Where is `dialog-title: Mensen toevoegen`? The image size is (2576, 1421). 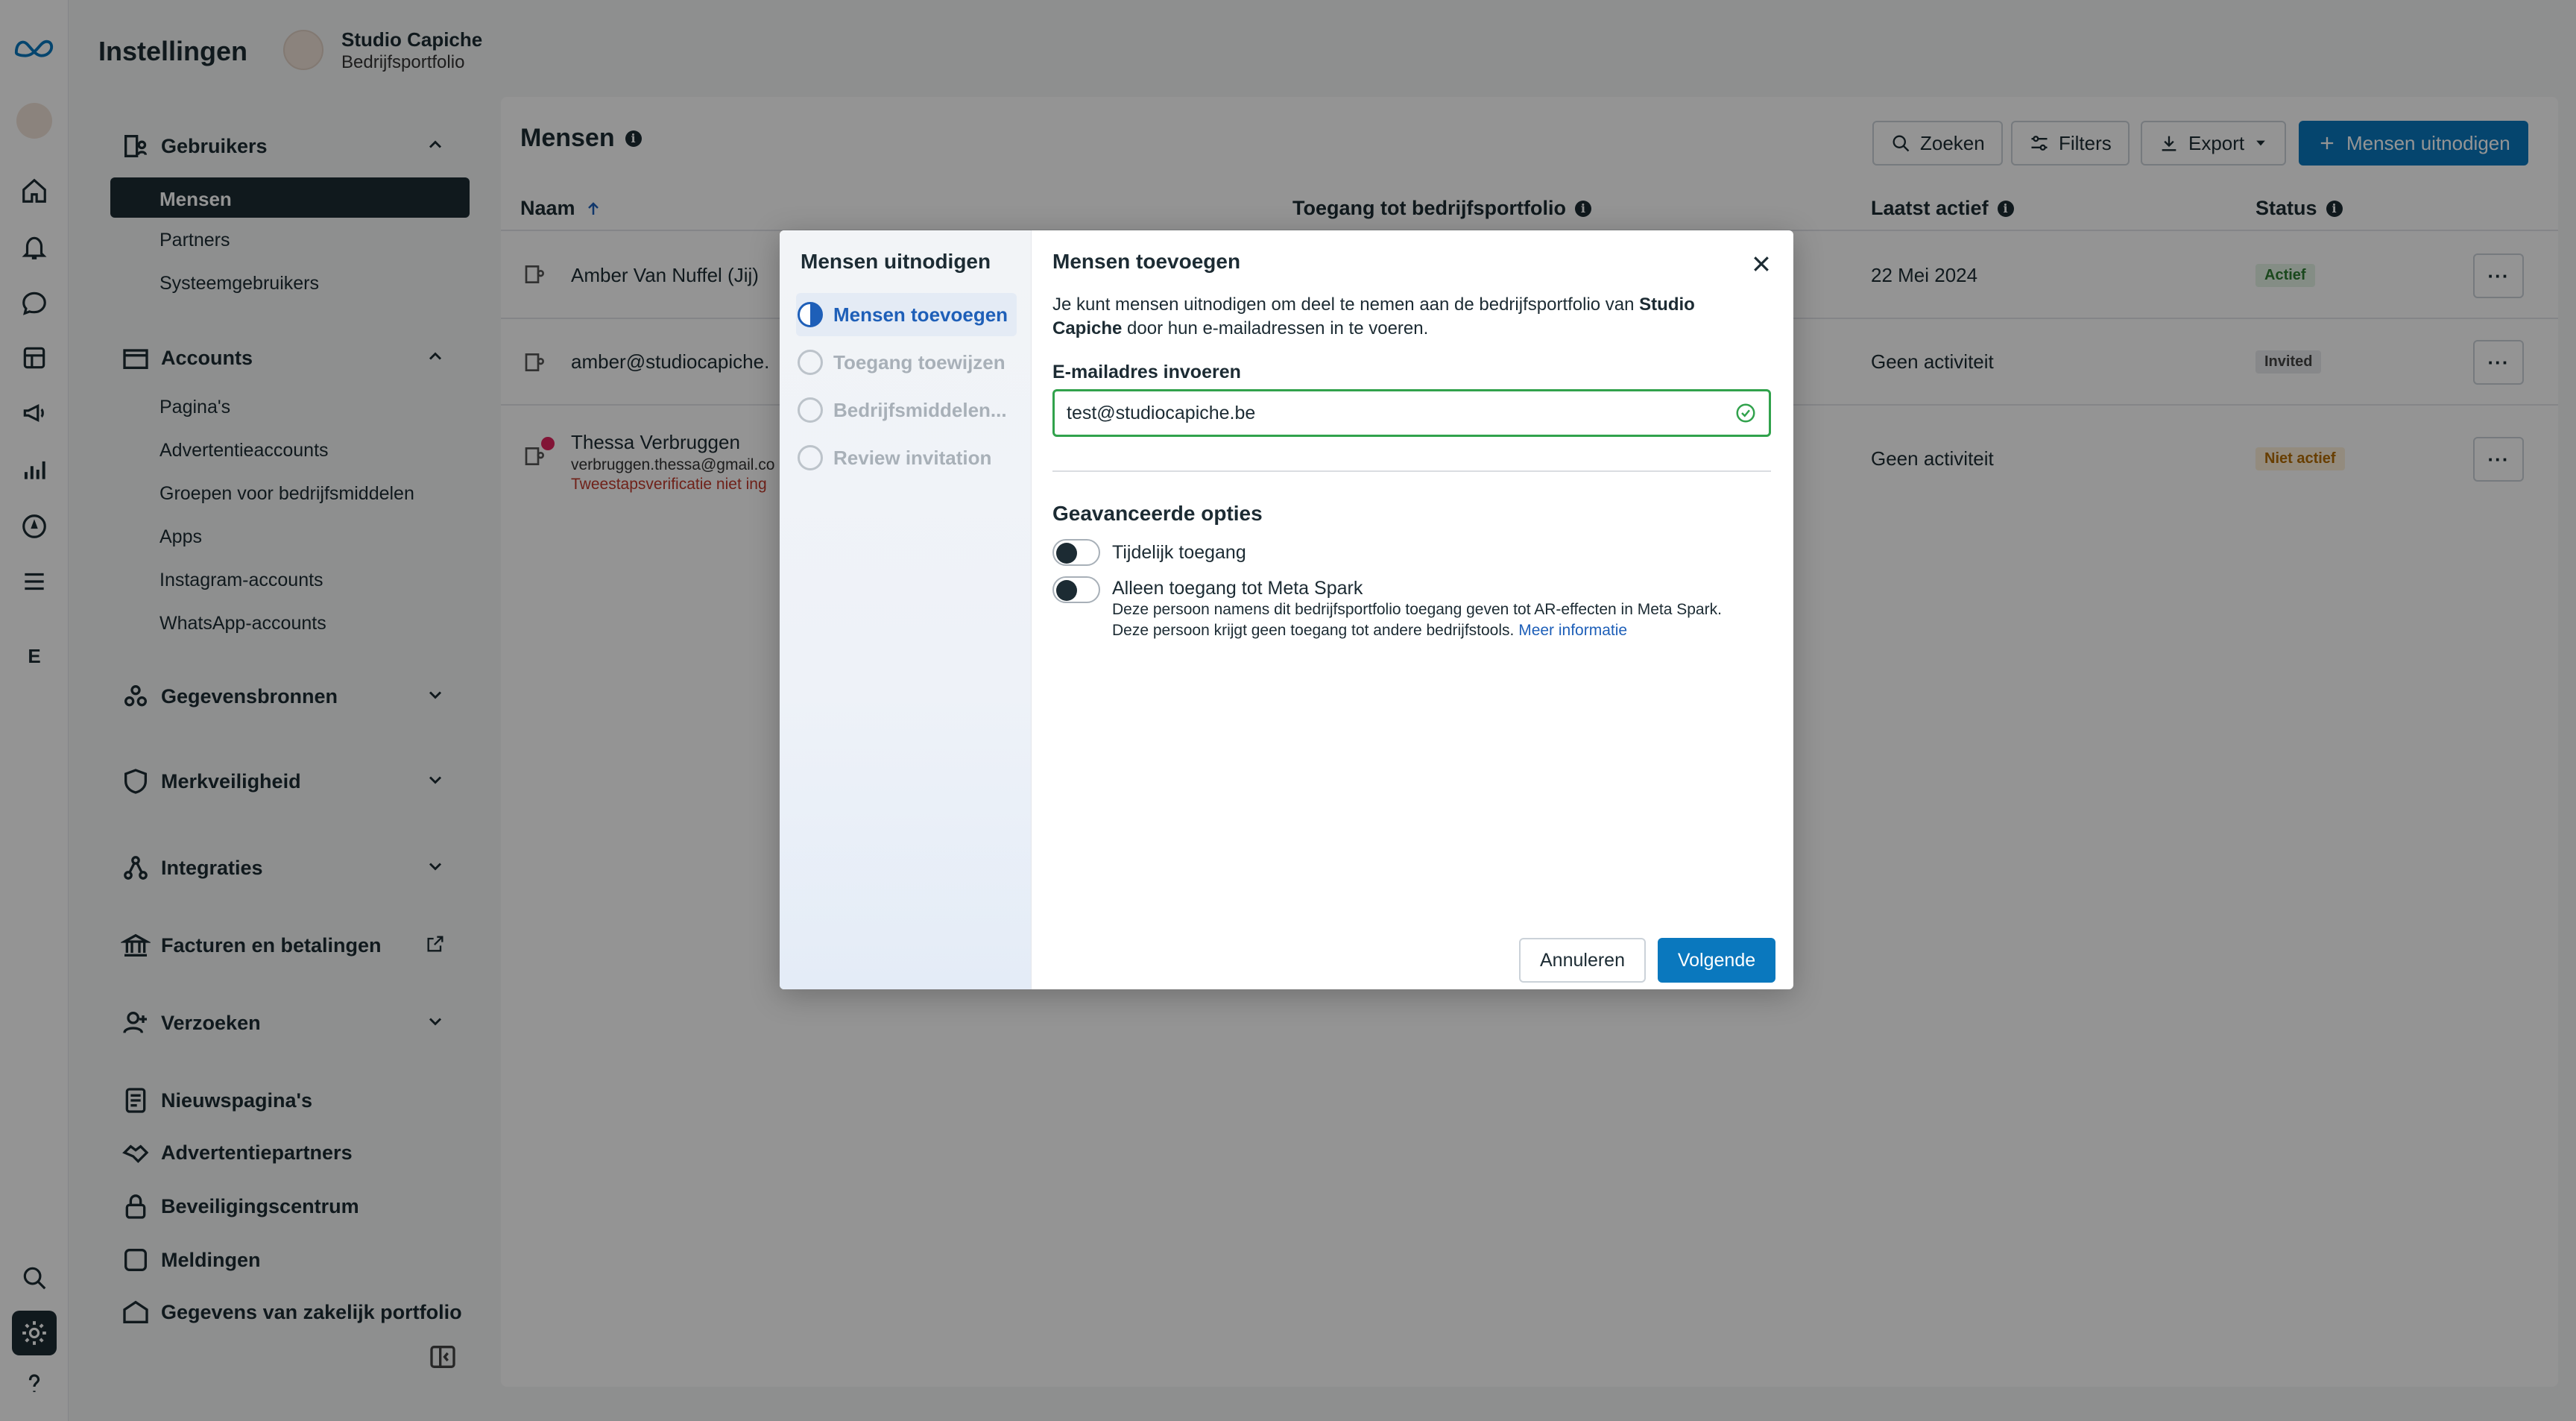
dialog-title: Mensen toevoegen is located at coordinates (1146, 261).